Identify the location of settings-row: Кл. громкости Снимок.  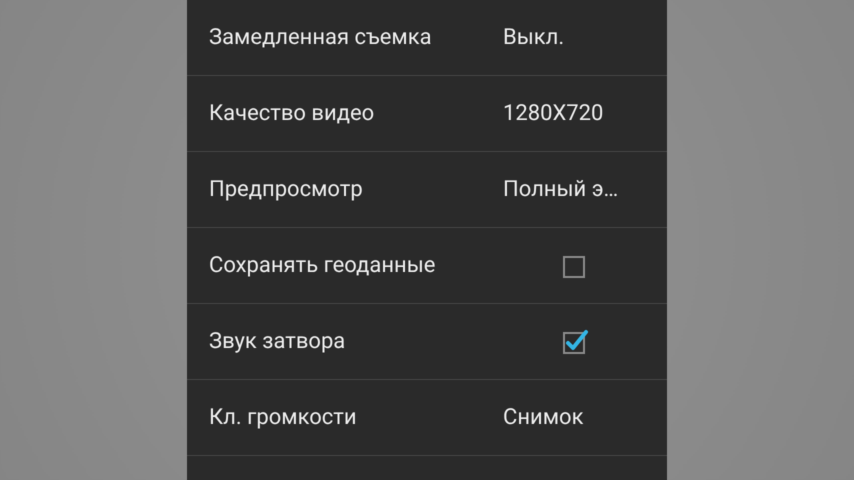
(427, 418).